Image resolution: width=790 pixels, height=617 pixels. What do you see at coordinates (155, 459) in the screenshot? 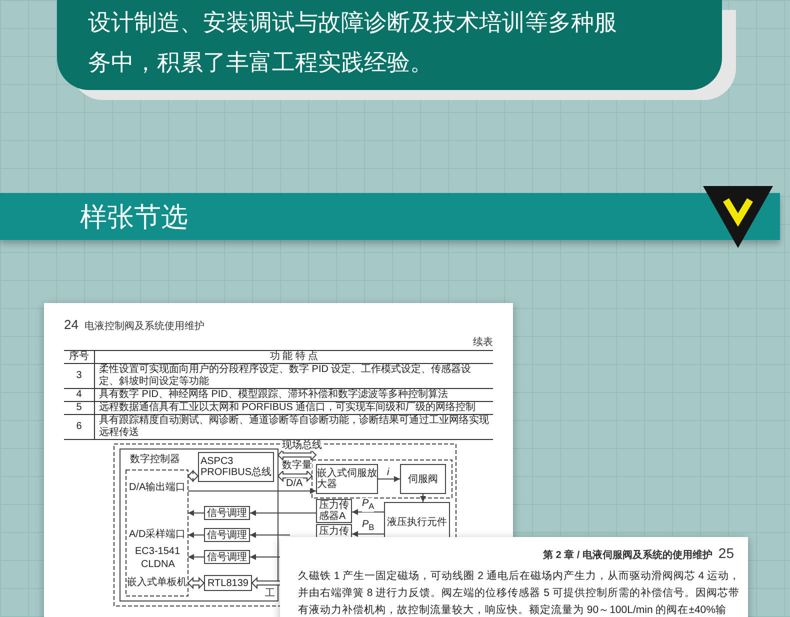
I see `diagram-label: 数字控制器` at bounding box center [155, 459].